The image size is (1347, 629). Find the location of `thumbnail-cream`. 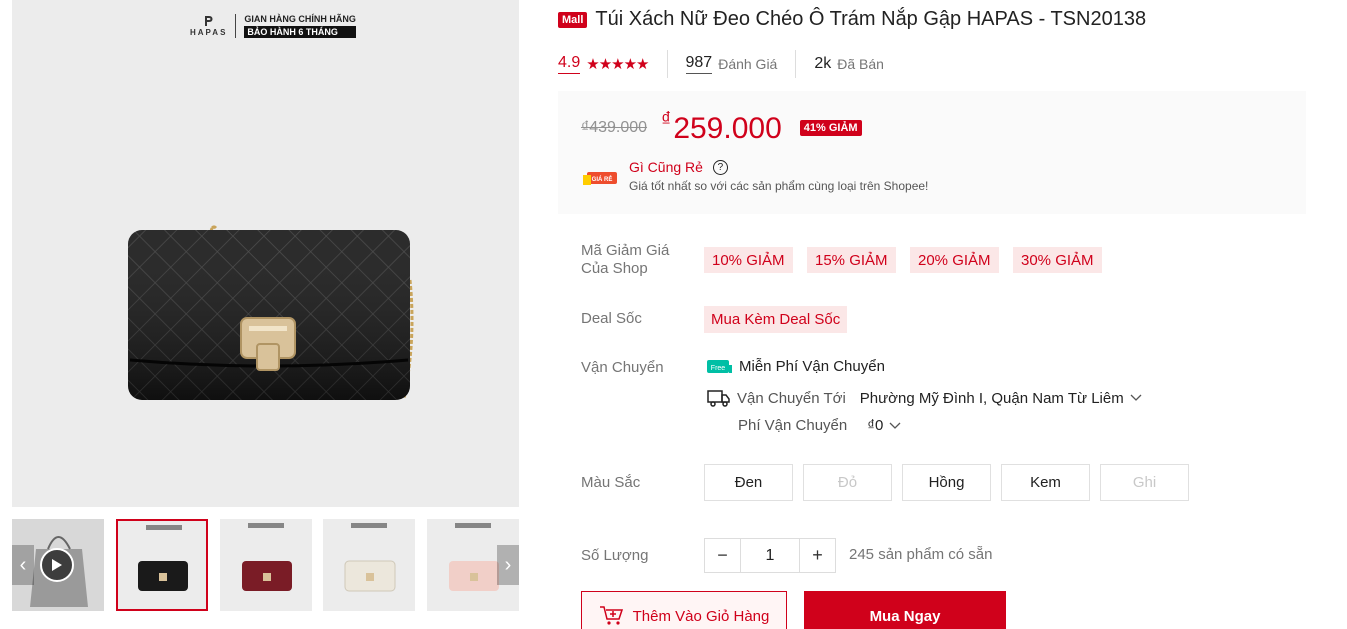

thumbnail-cream is located at coordinates (369, 565).